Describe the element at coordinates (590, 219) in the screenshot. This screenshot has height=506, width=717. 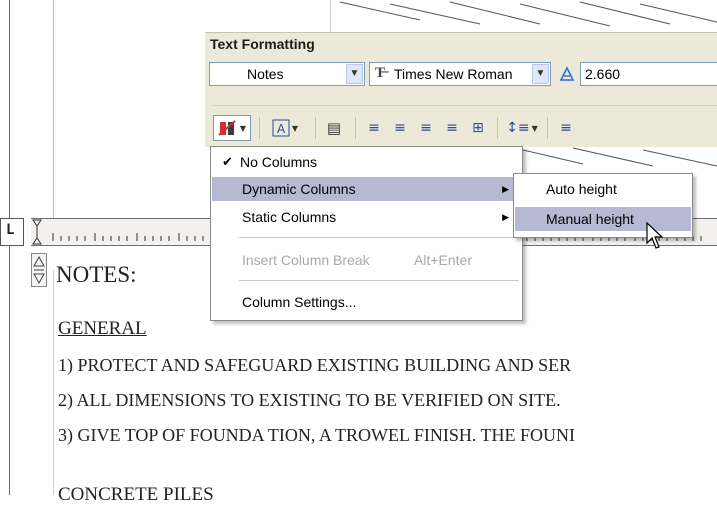
I see `submenu-item-label: Manual height` at that location.